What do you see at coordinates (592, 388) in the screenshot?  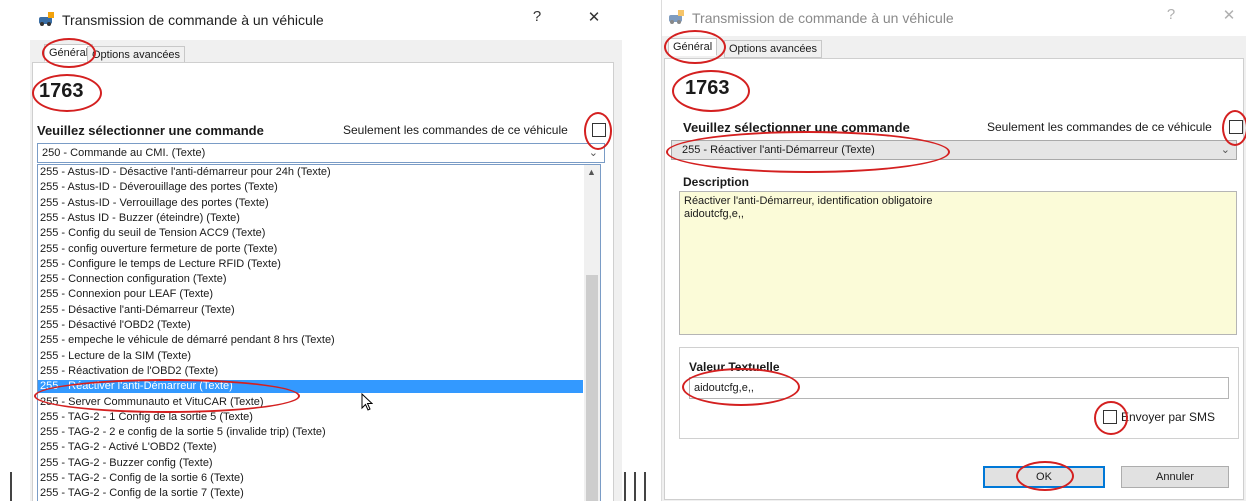 I see `scrollbar-thumb` at bounding box center [592, 388].